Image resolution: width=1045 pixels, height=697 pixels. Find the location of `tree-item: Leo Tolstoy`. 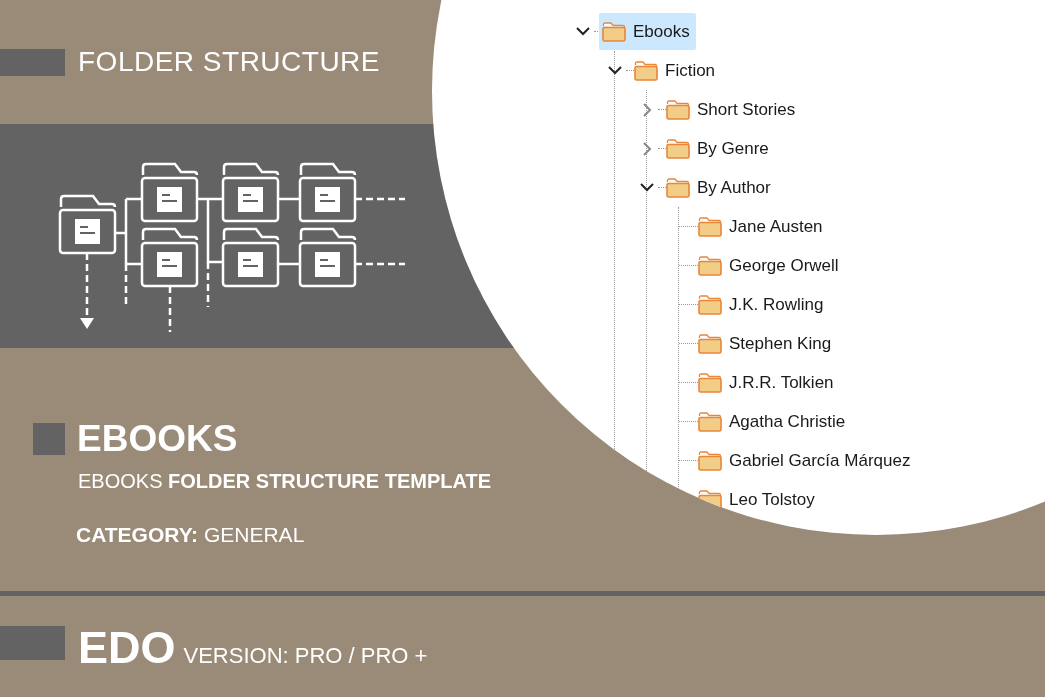

tree-item: Leo Tolstoy is located at coordinates (758, 499).